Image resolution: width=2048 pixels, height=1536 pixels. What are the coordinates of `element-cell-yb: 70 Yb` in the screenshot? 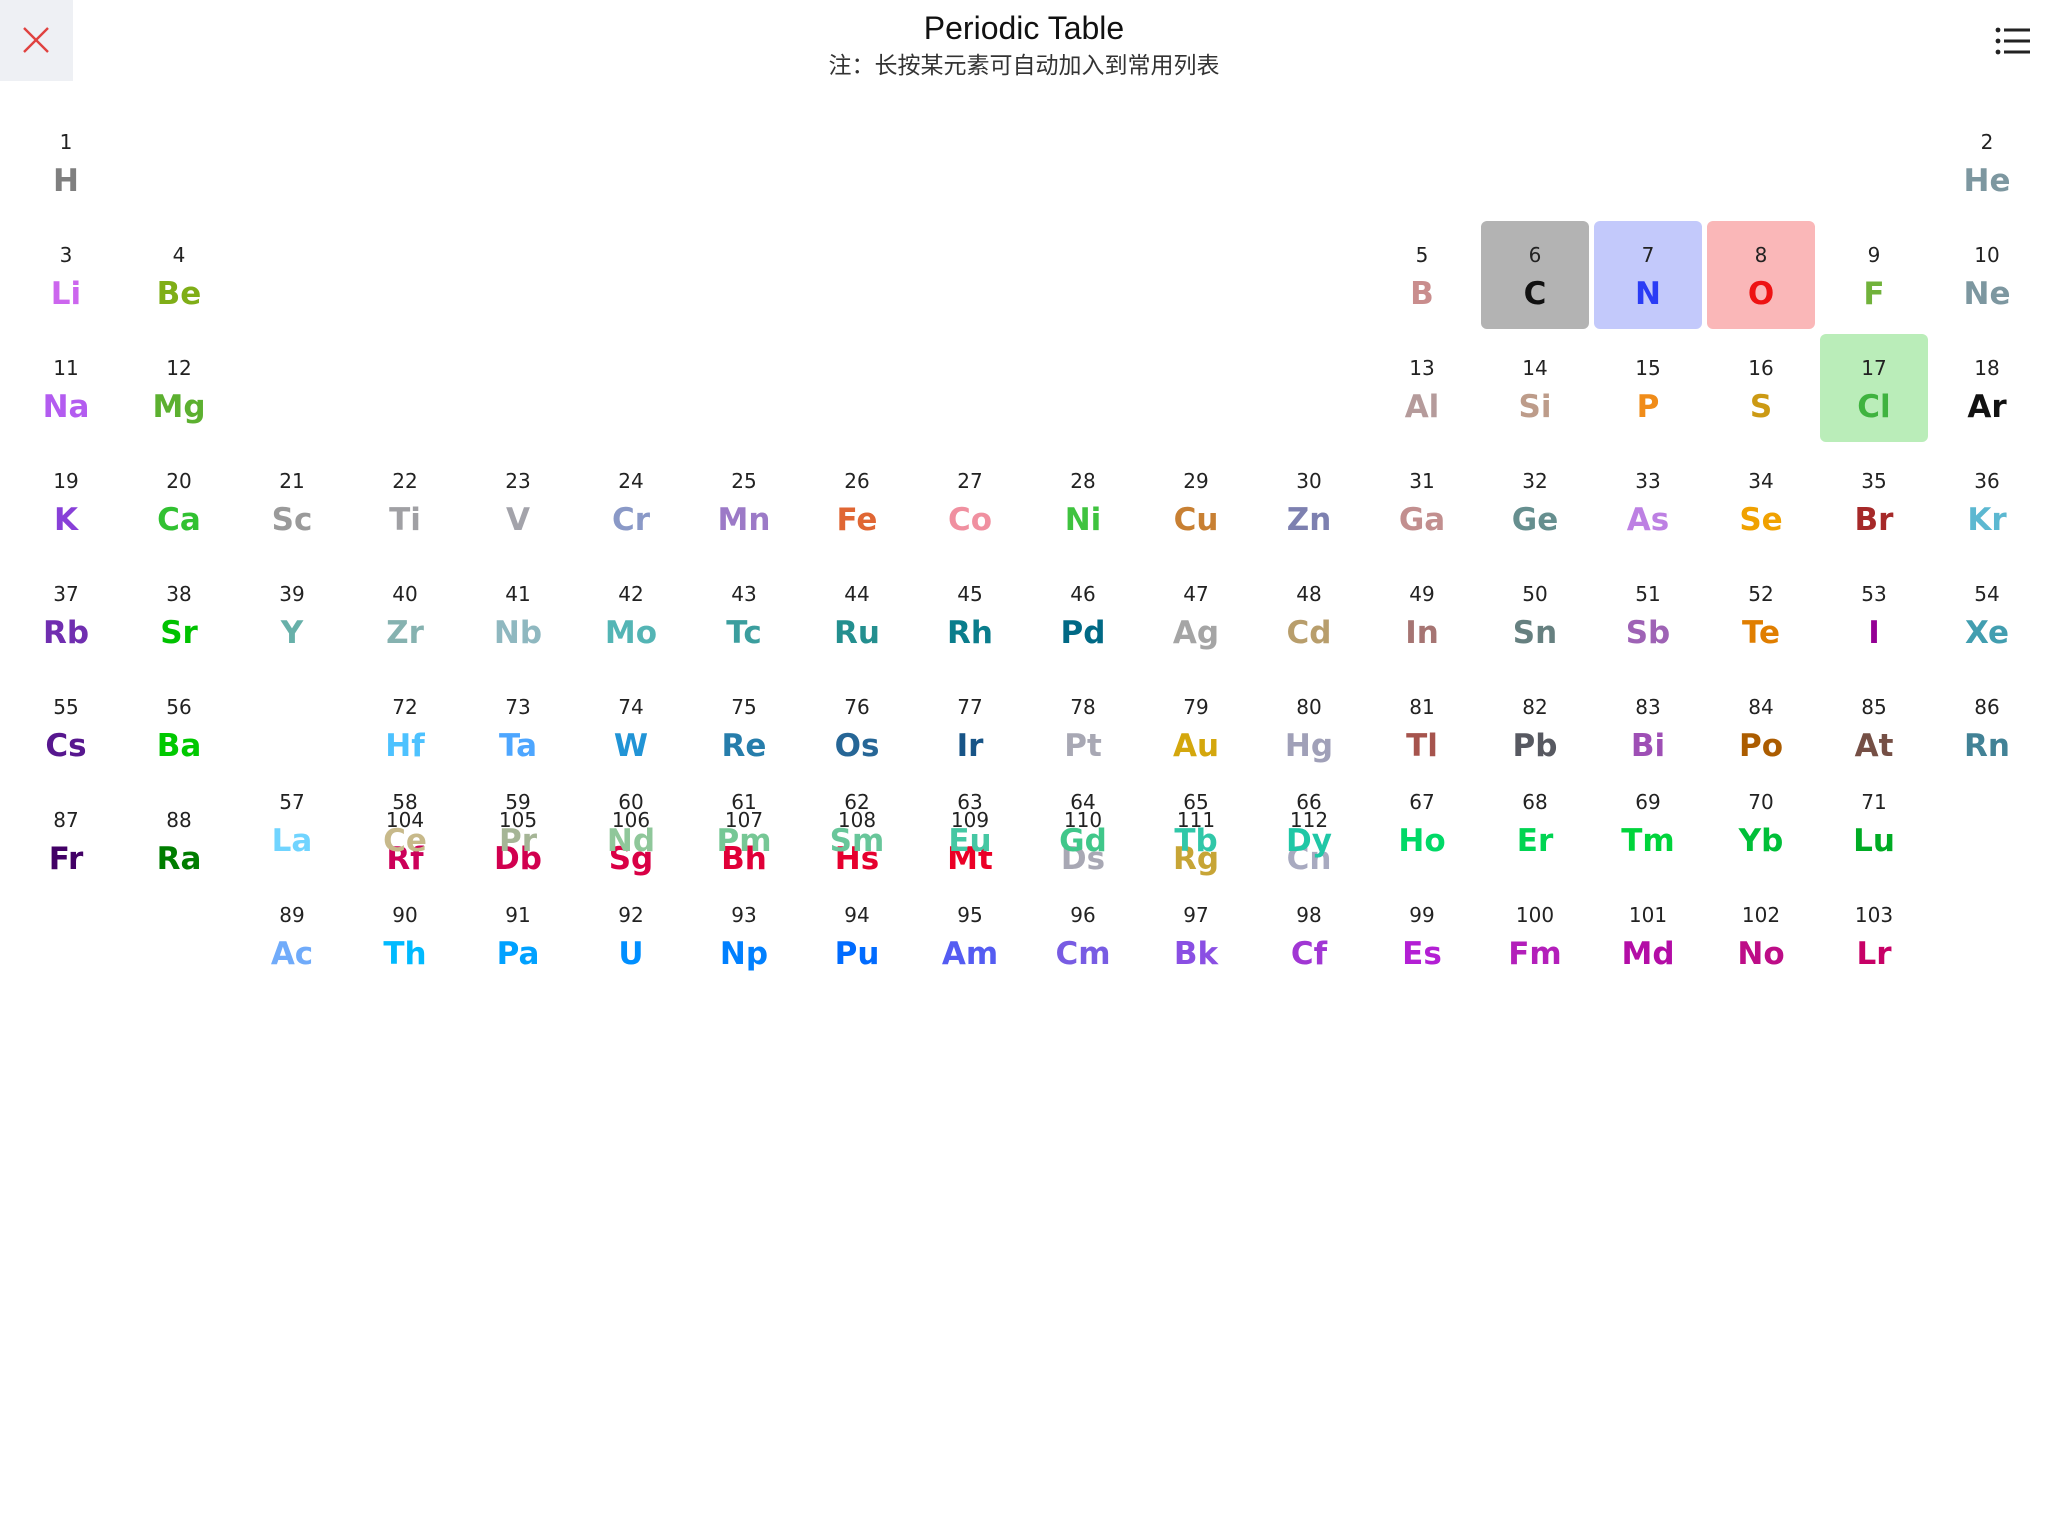 It's located at (1761, 822).